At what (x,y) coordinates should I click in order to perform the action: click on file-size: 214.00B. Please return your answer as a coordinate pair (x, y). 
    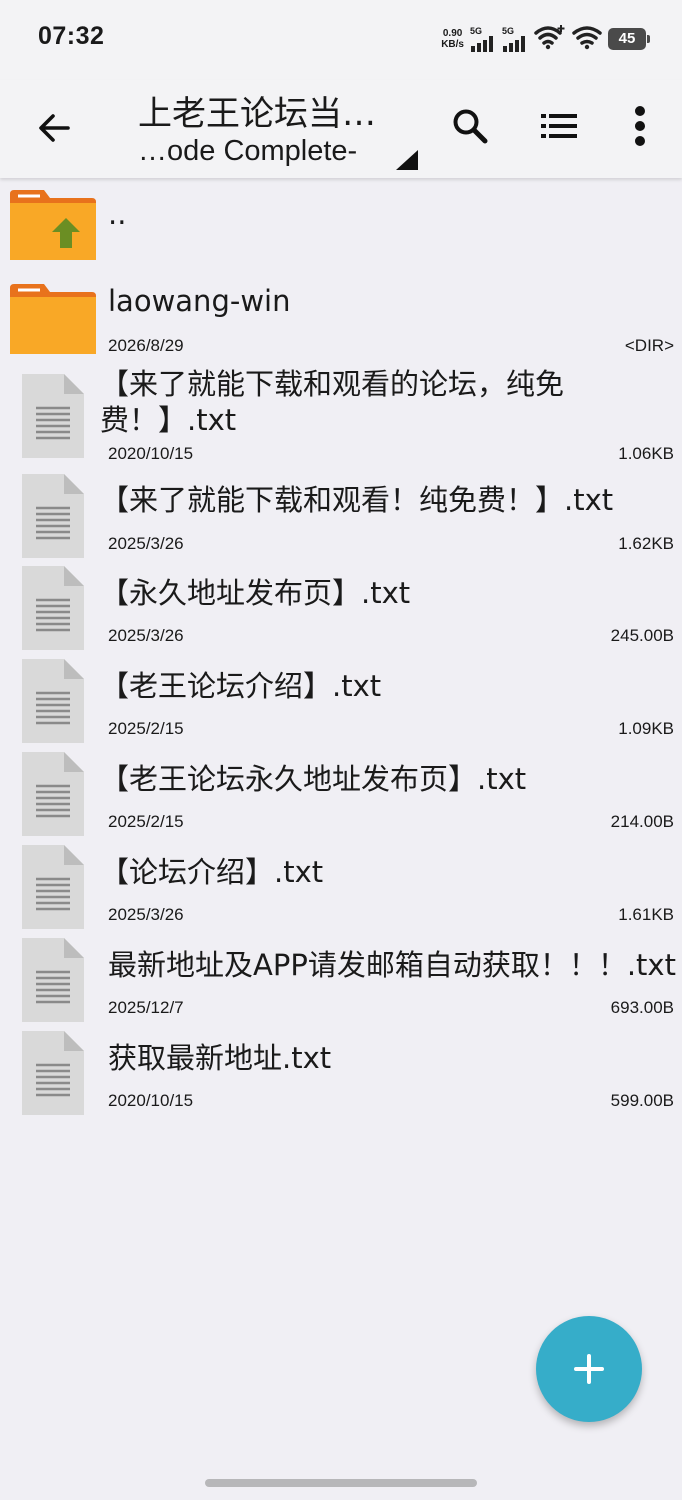
    Looking at the image, I should click on (642, 821).